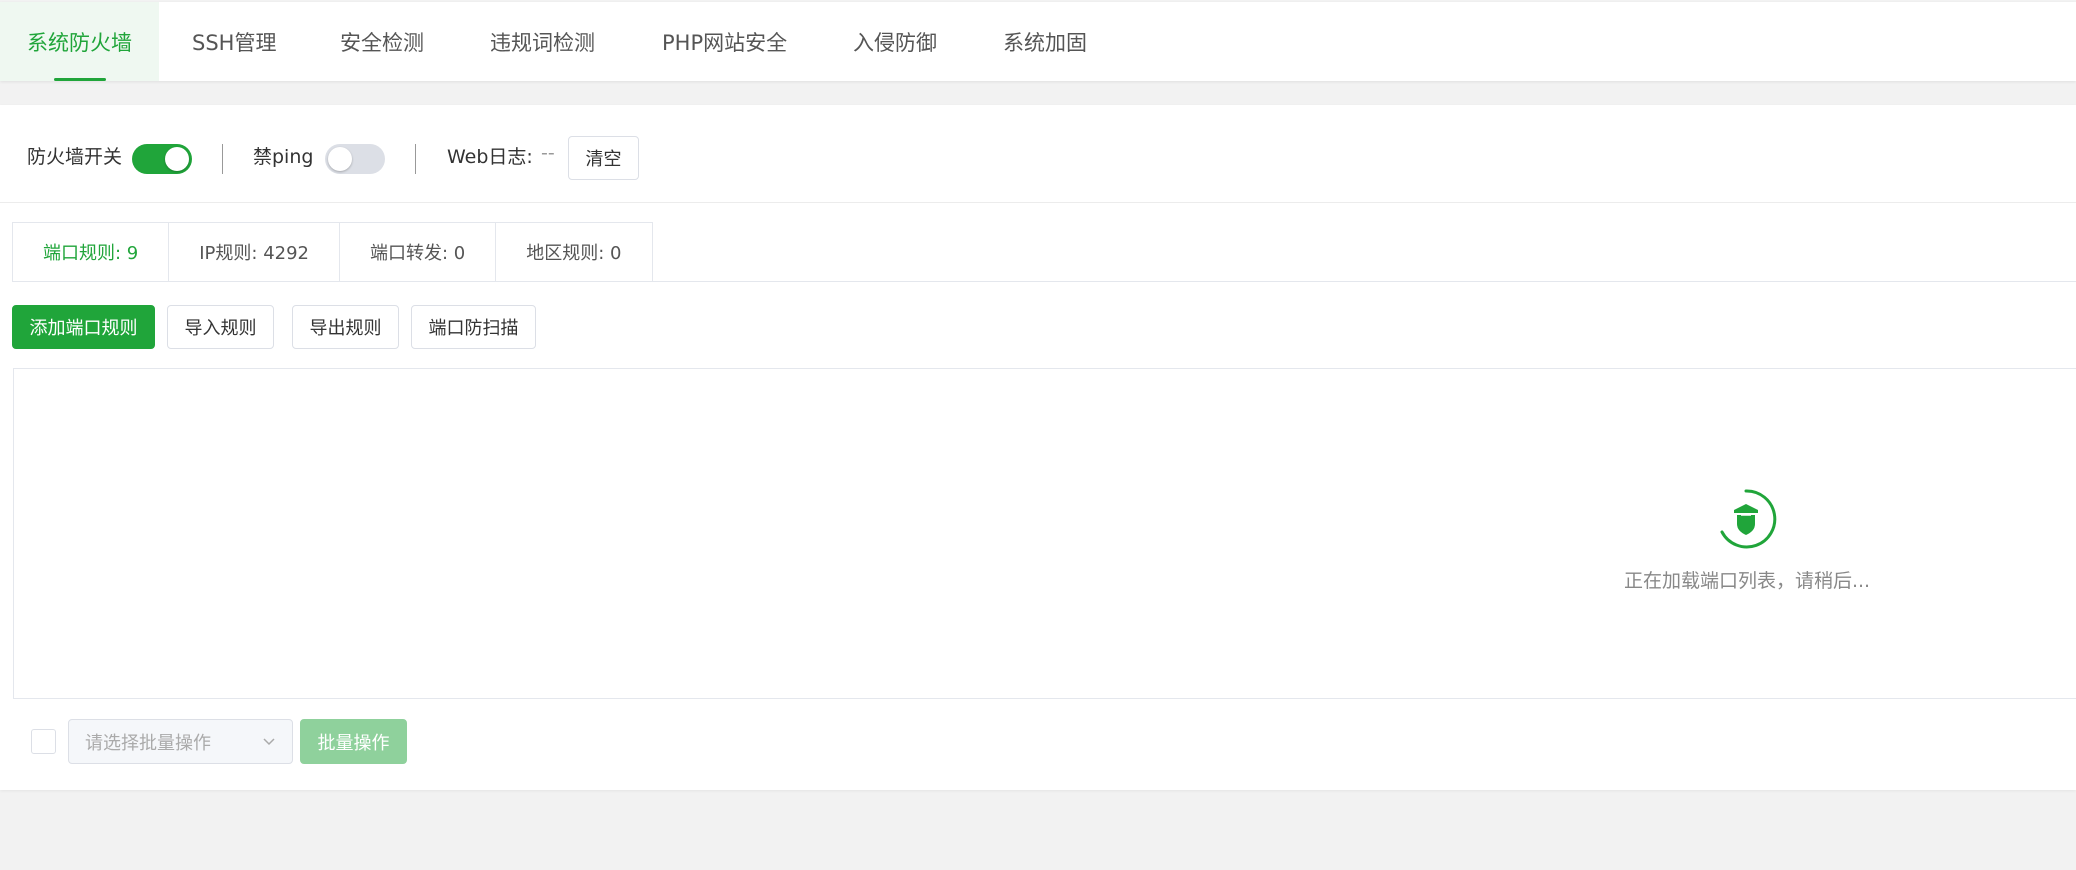 The height and width of the screenshot is (870, 2076). I want to click on batch-operation-select: 请选择批量操作, so click(180, 741).